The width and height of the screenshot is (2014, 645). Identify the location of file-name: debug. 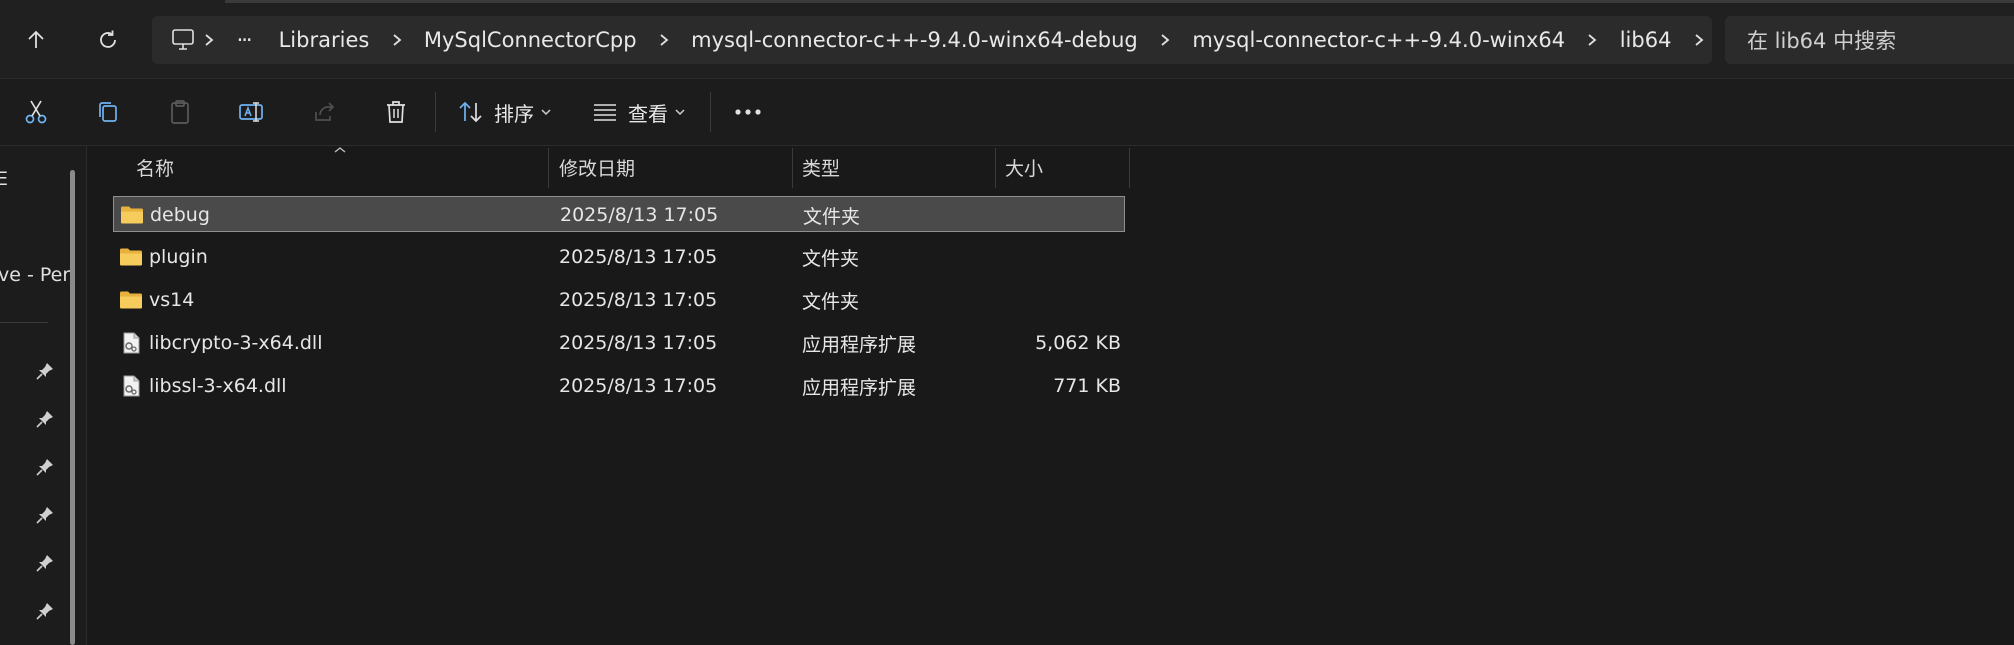
(180, 215).